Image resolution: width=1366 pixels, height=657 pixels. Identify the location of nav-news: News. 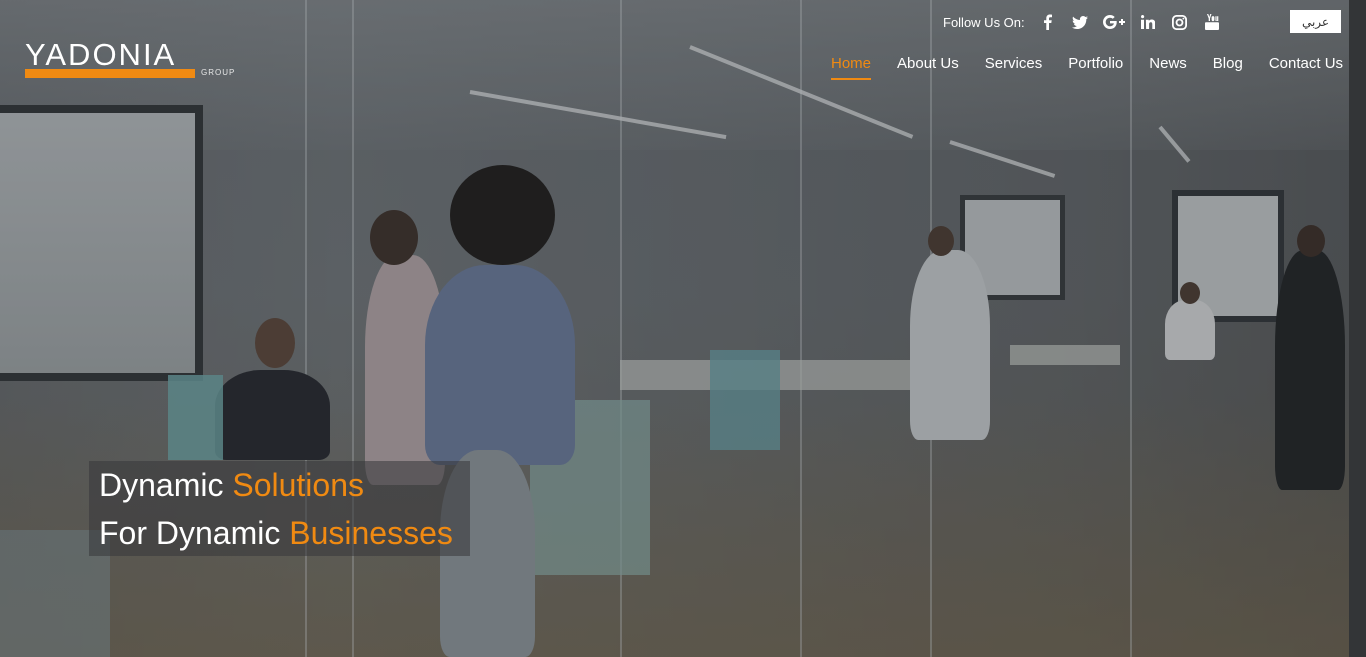
(1168, 67).